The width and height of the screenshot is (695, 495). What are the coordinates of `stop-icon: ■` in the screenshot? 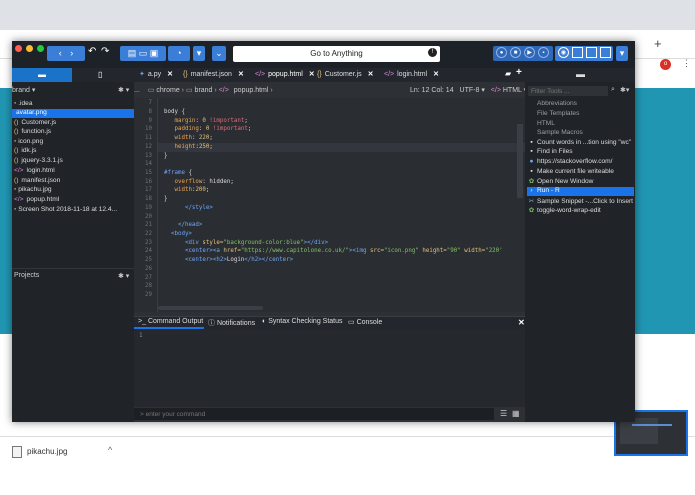 It's located at (515, 52).